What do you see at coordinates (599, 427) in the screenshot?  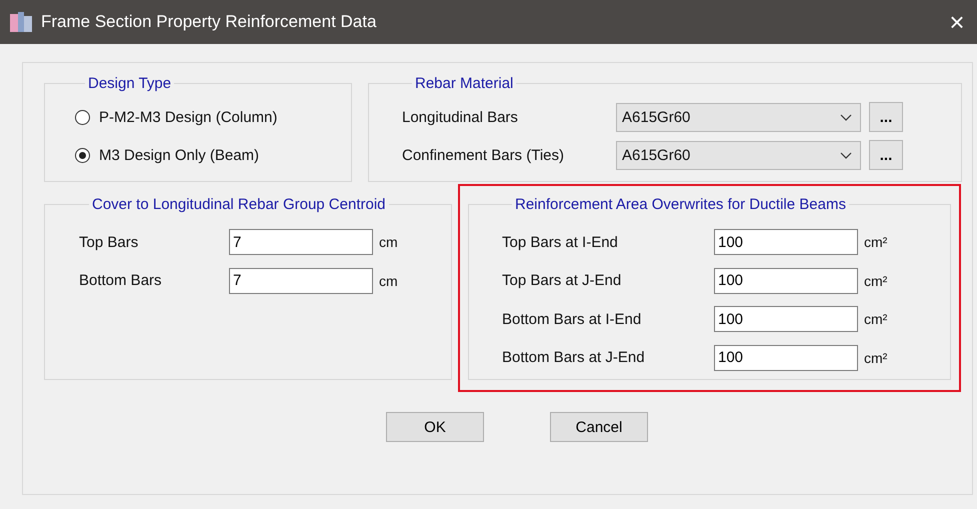 I see `dialog-button: Cancel` at bounding box center [599, 427].